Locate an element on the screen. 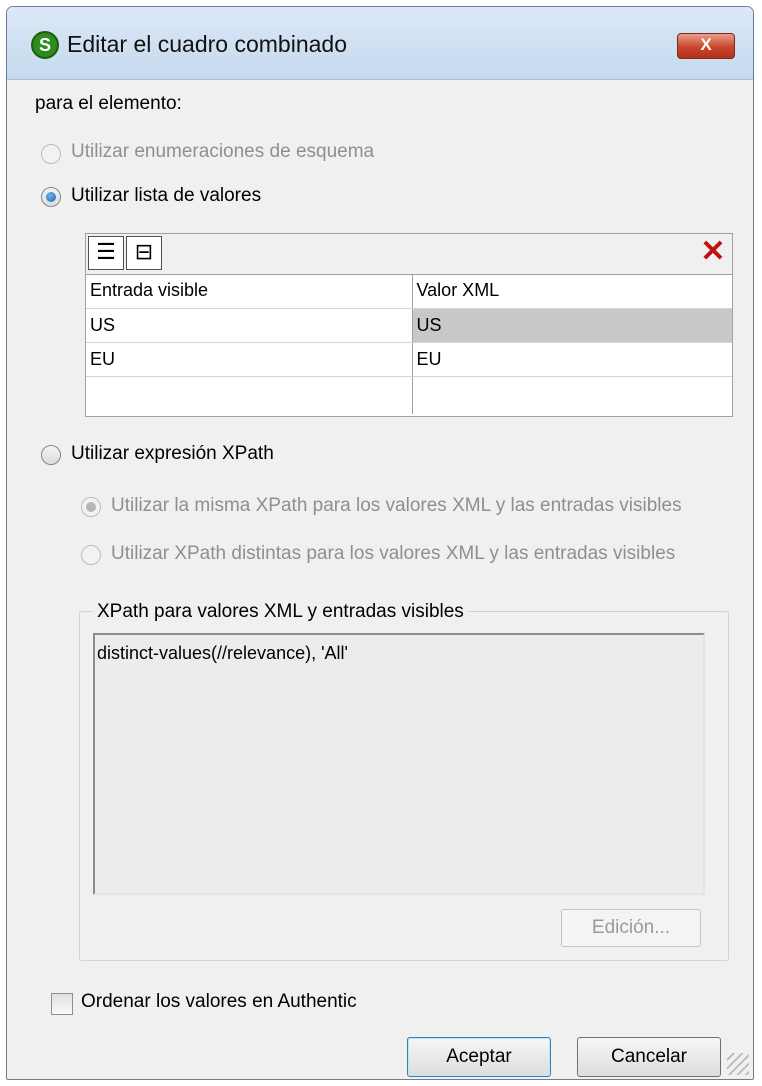  append-row-icon: ☰ is located at coordinates (106, 253).